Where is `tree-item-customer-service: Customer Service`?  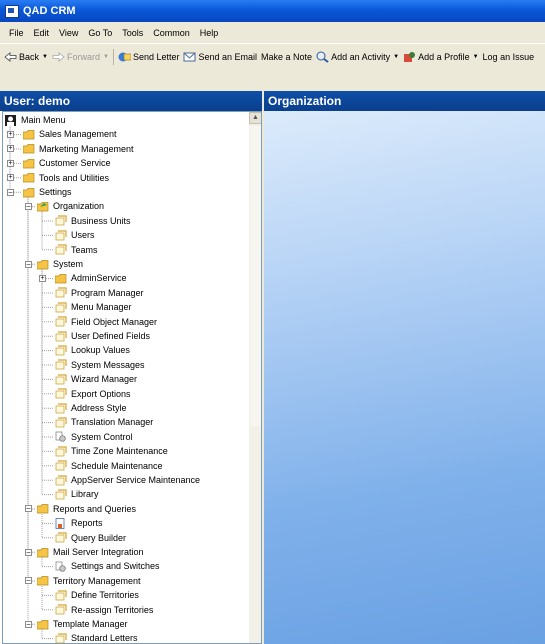 tree-item-customer-service: Customer Service is located at coordinates (67, 163).